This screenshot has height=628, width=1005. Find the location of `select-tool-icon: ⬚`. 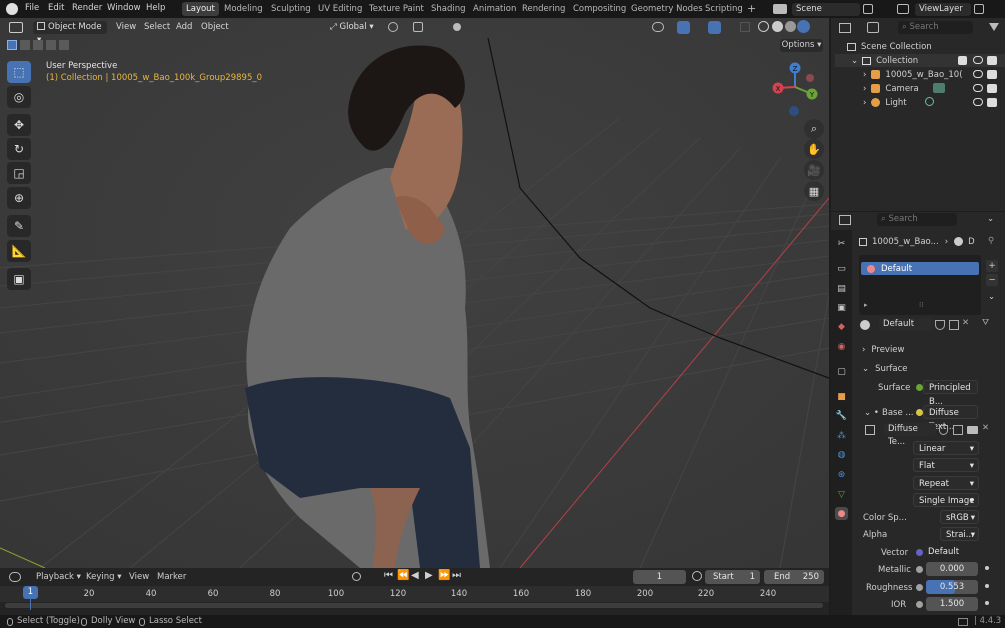

select-tool-icon: ⬚ is located at coordinates (19, 72).